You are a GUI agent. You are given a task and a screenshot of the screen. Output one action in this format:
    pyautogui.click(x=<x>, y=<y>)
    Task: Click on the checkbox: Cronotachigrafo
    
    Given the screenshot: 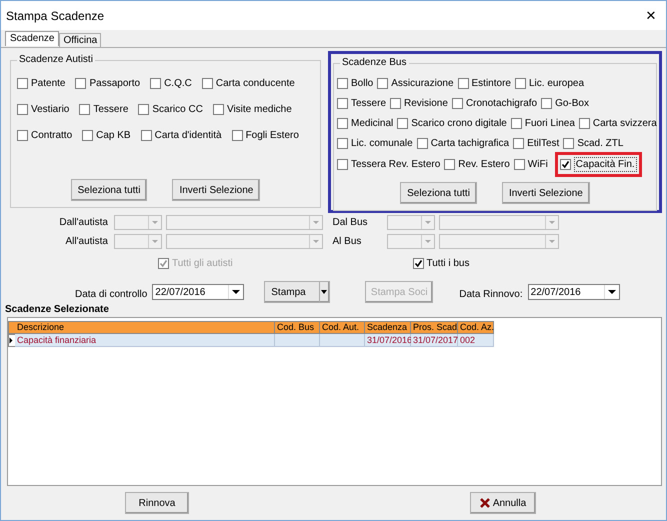 What is the action you would take?
    pyautogui.click(x=495, y=103)
    